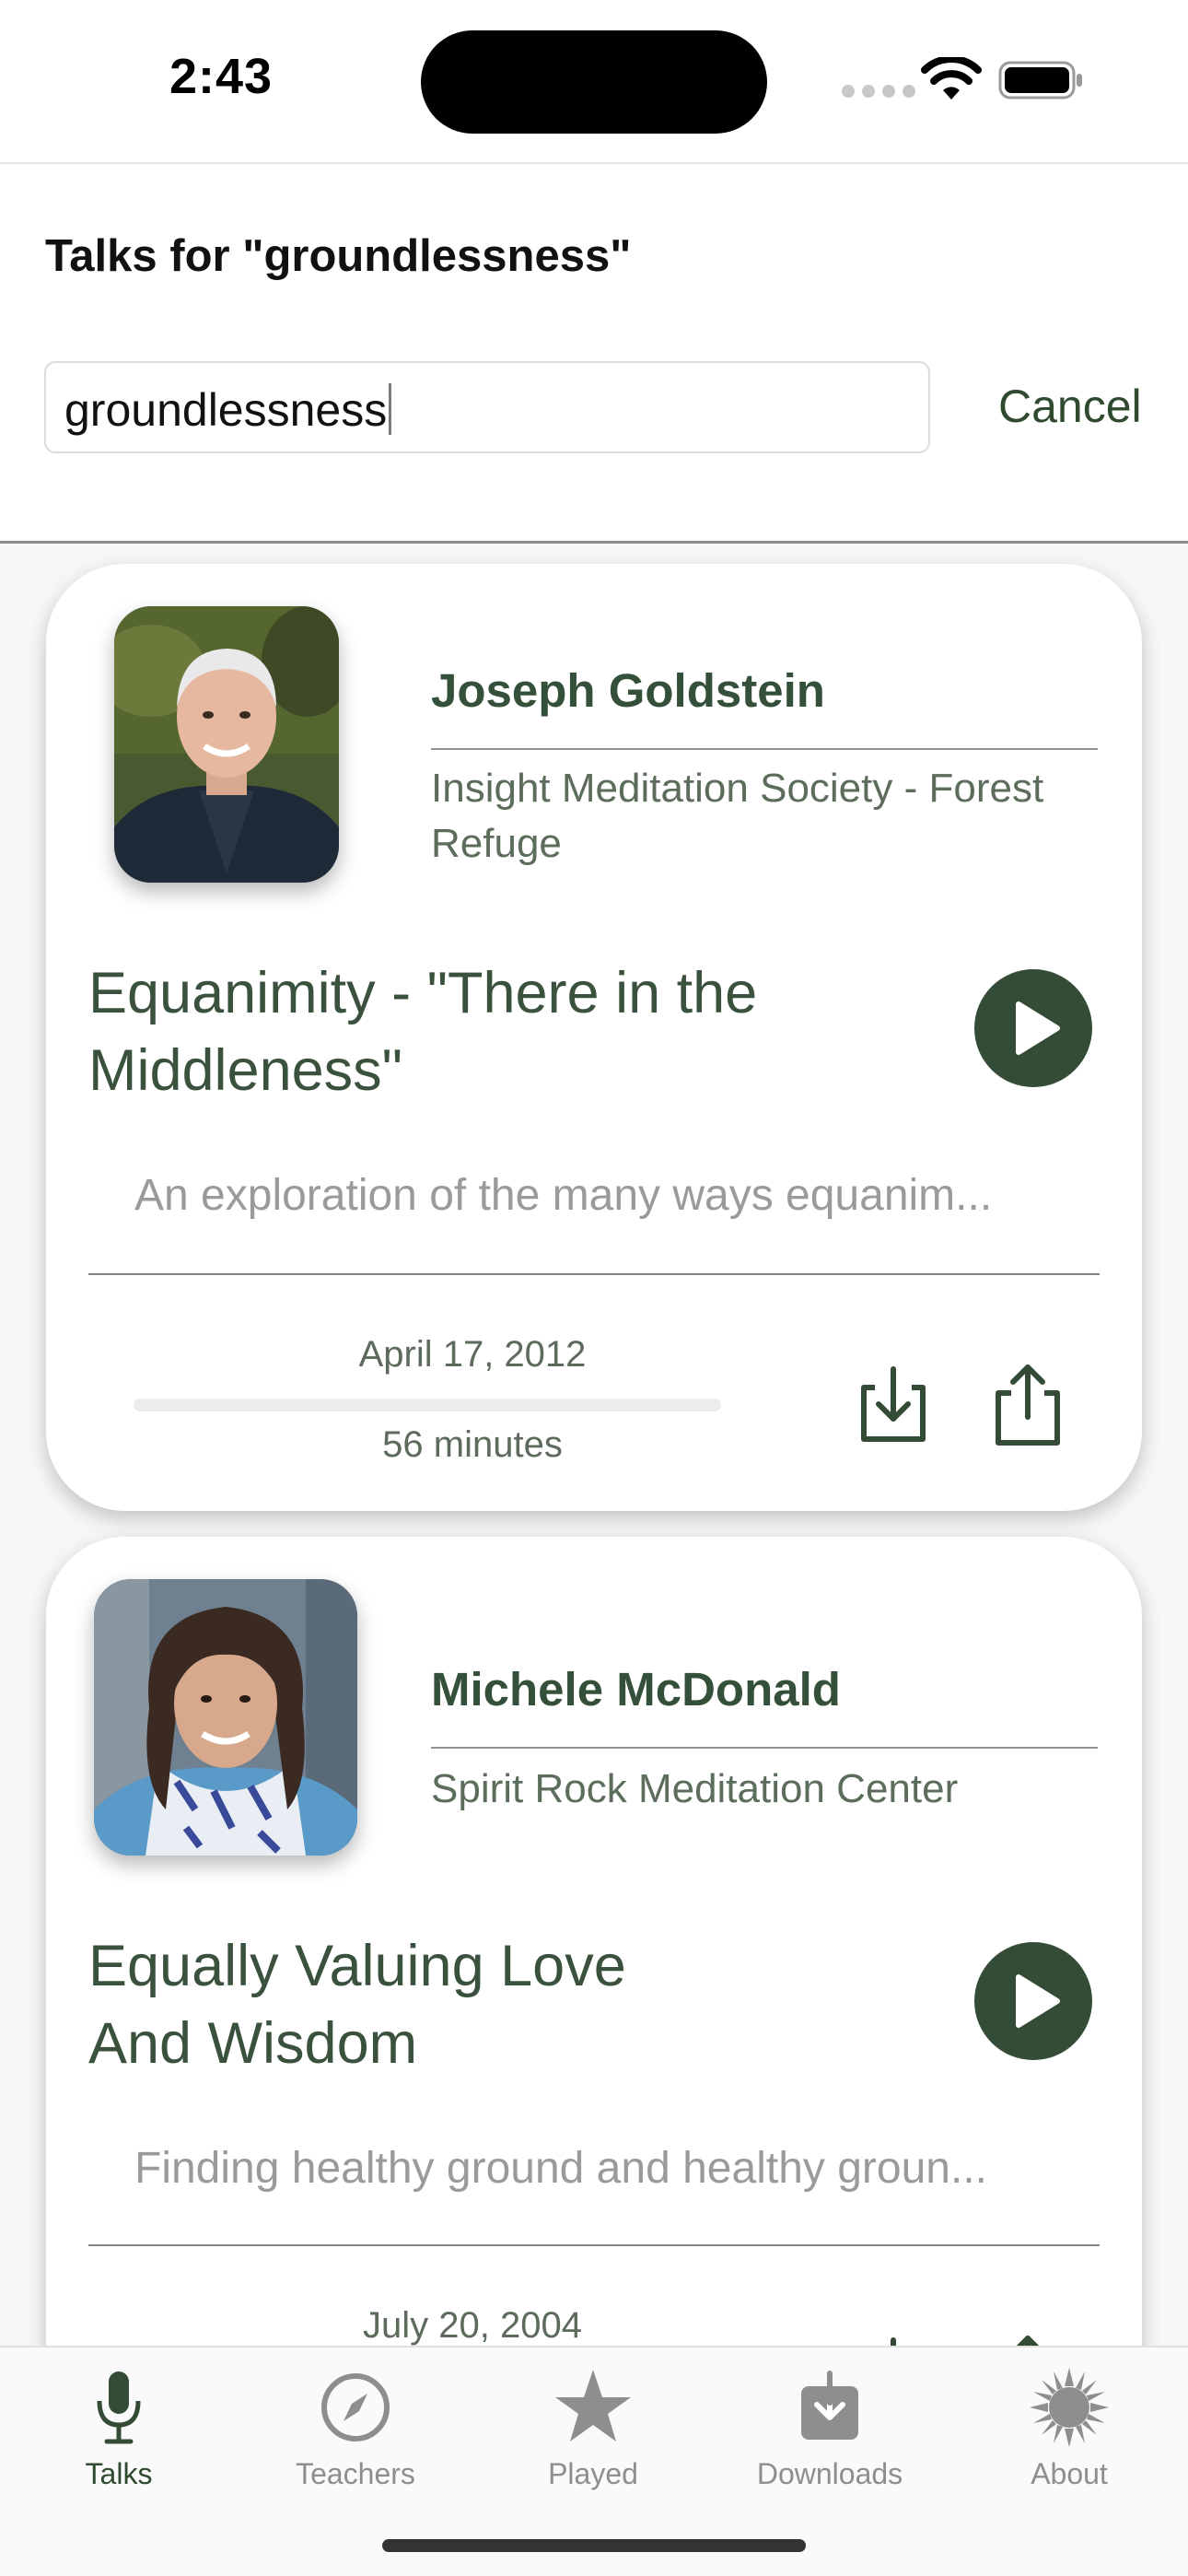 The height and width of the screenshot is (2576, 1188). What do you see at coordinates (1028, 1405) in the screenshot?
I see `share-icon` at bounding box center [1028, 1405].